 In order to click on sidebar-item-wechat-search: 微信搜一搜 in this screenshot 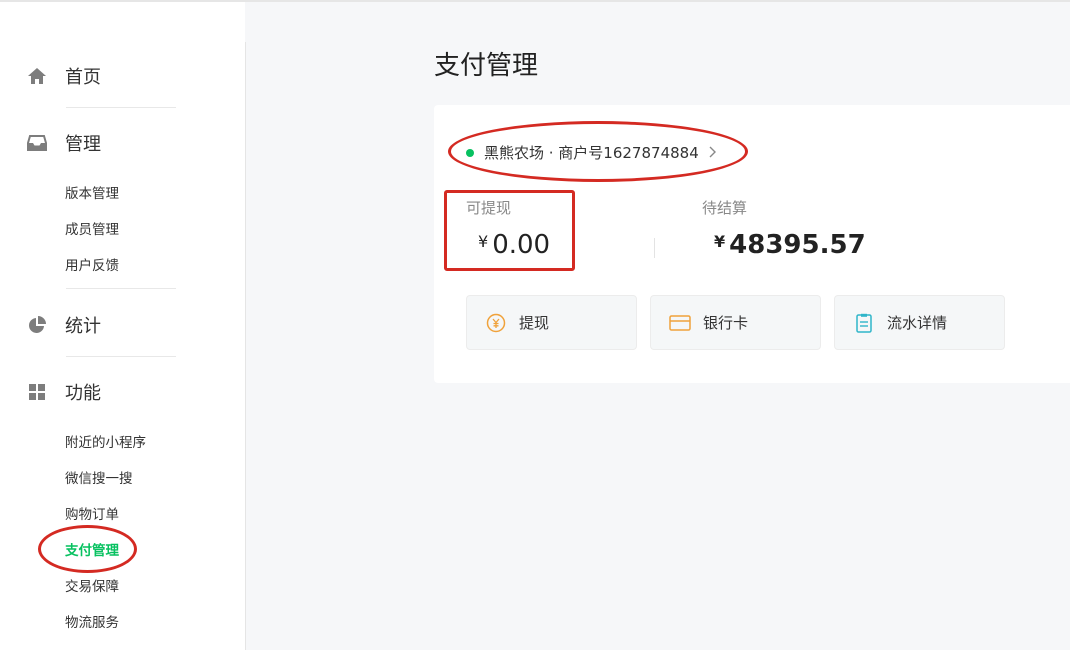, I will do `click(99, 477)`.